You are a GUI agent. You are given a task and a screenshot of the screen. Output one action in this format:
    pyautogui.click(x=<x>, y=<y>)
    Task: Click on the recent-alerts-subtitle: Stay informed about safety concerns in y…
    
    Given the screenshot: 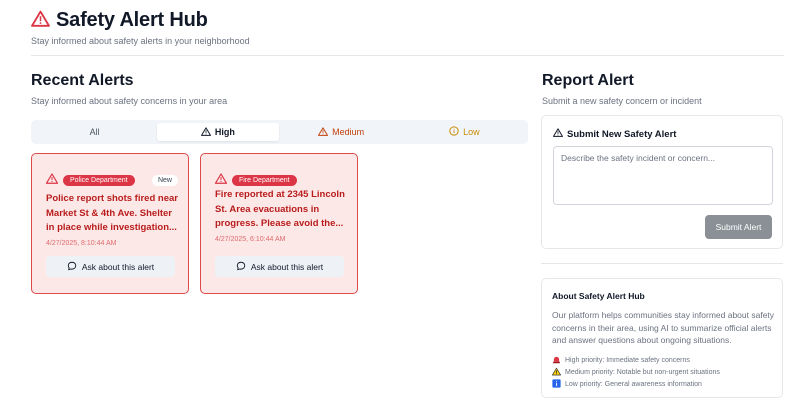 What is the action you would take?
    pyautogui.click(x=129, y=101)
    